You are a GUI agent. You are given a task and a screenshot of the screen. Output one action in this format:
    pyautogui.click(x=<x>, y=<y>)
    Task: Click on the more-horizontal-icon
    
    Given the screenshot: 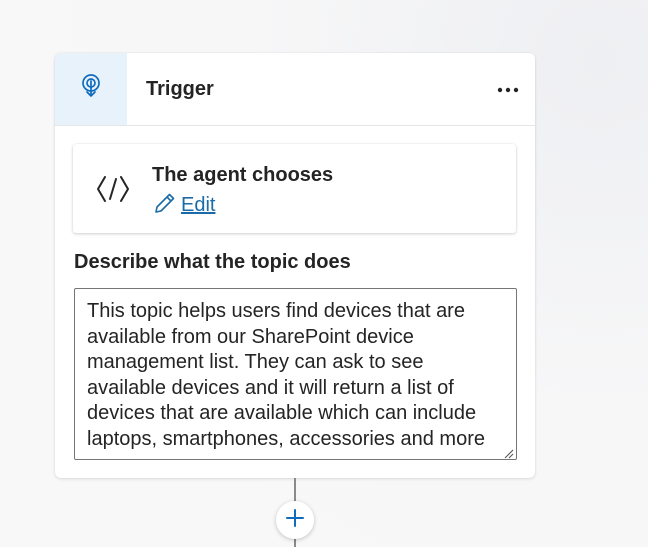 What is the action you would take?
    pyautogui.click(x=508, y=89)
    